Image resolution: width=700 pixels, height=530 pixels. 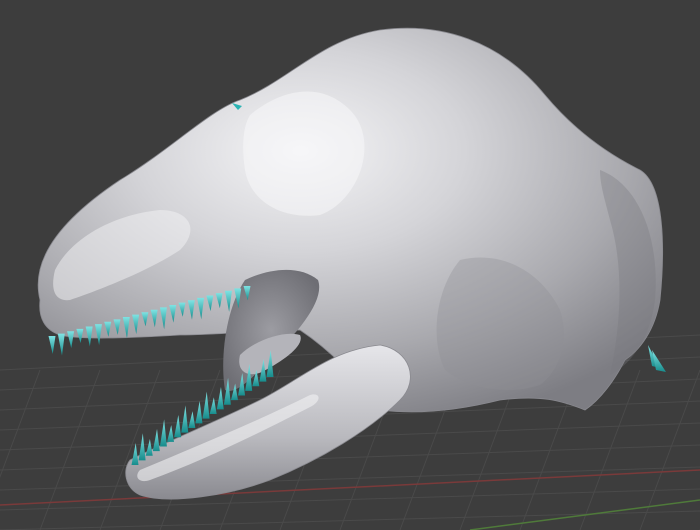 I want to click on y-axis-line, so click(x=584, y=514).